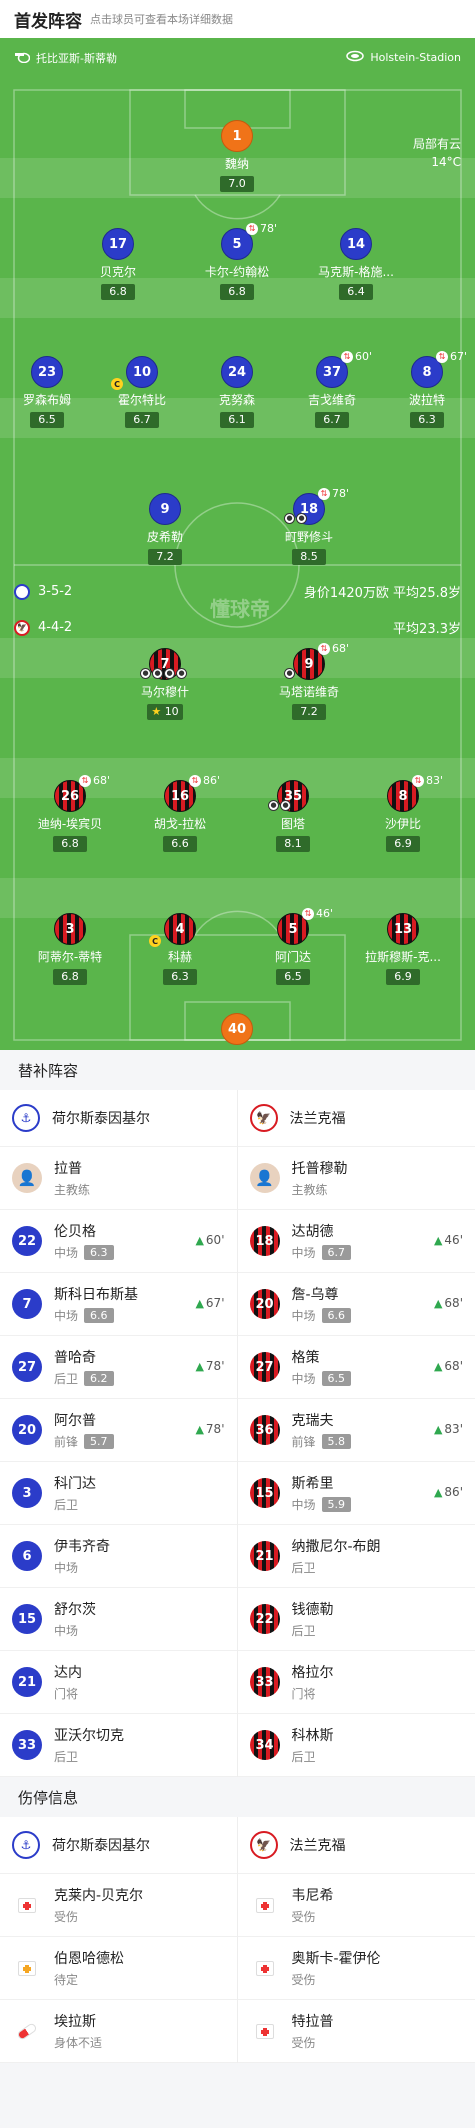 The image size is (475, 2128). Describe the element at coordinates (118, 1619) in the screenshot. I see `home-sub-row: 15 舒尔茨 中场` at that location.